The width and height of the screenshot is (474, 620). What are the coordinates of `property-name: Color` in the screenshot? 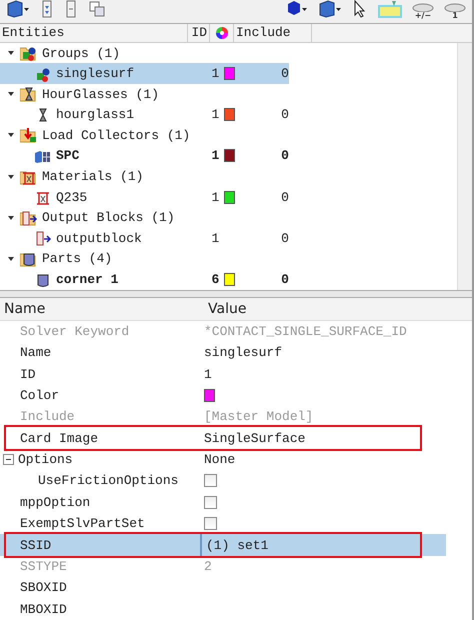 It's located at (40, 395).